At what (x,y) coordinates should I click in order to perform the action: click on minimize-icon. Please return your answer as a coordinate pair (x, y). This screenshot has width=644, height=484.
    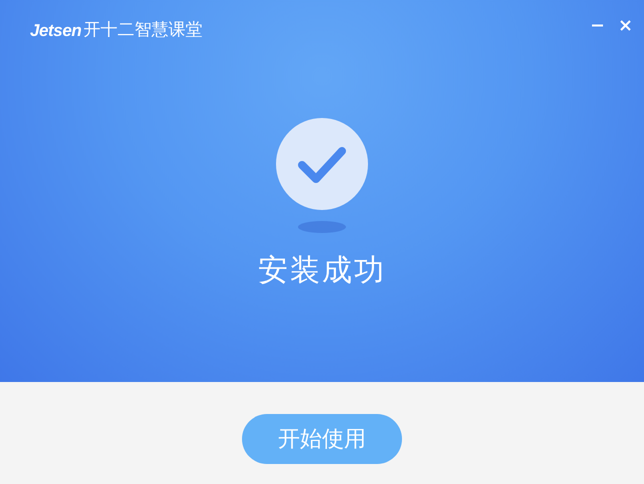
    Looking at the image, I should click on (597, 25).